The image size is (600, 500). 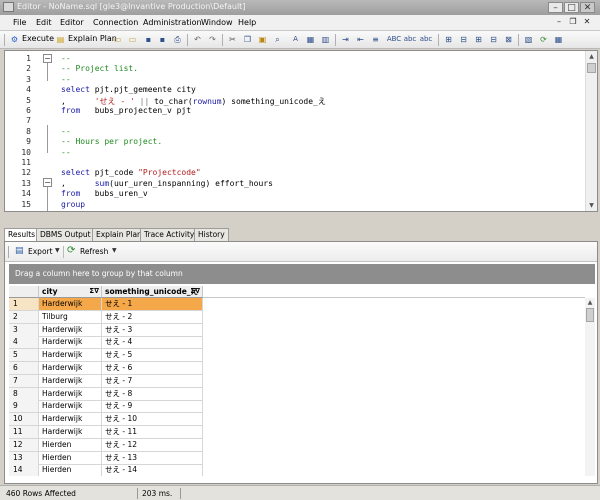 I want to click on scroll-down-icon: ▼, so click(x=591, y=205).